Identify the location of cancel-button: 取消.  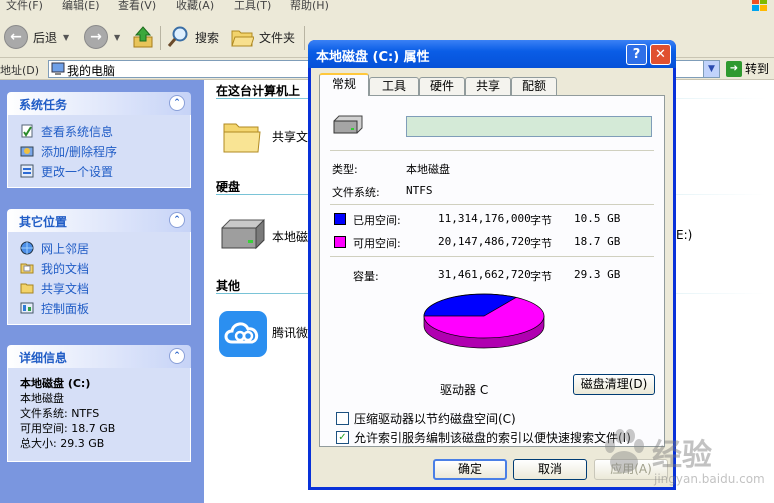
(550, 469).